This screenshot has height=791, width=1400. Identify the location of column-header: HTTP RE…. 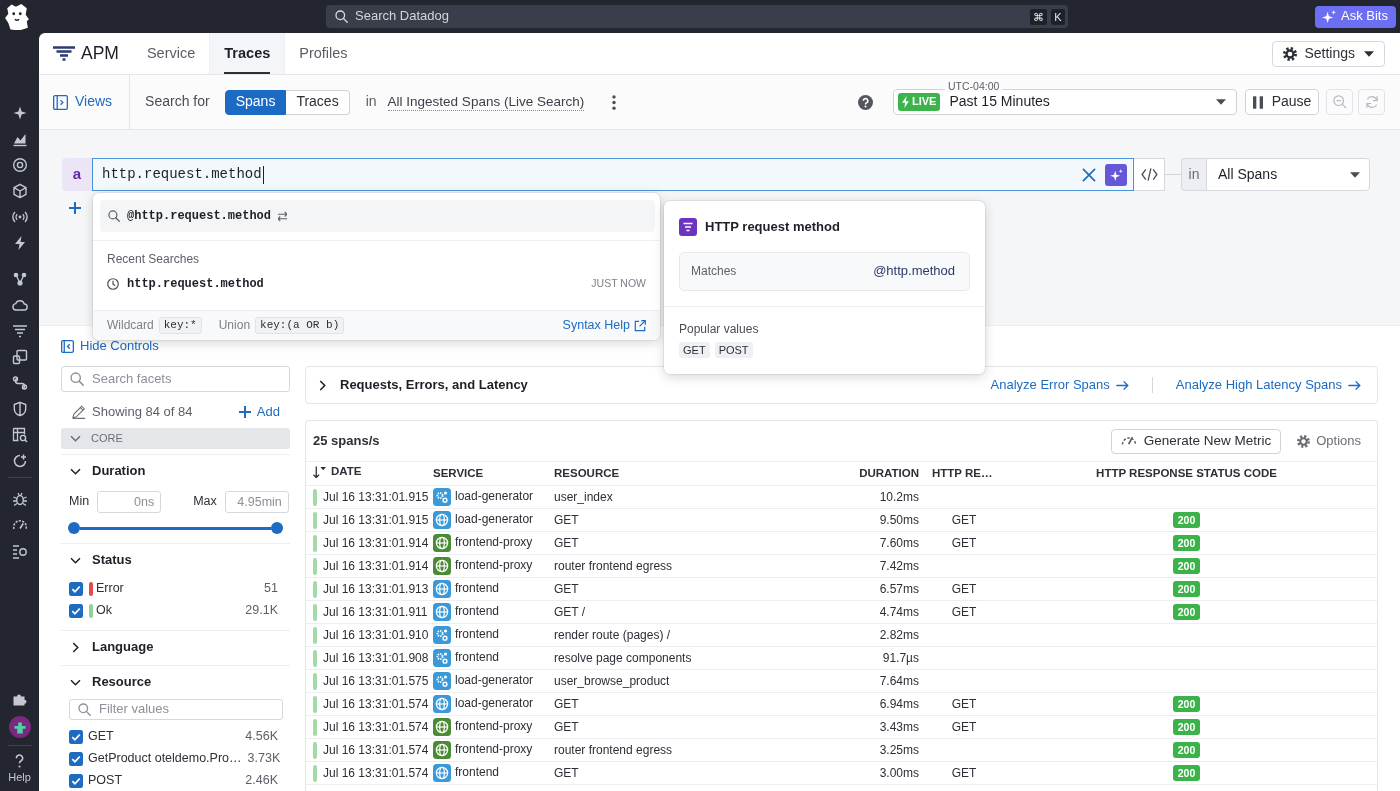
(962, 472).